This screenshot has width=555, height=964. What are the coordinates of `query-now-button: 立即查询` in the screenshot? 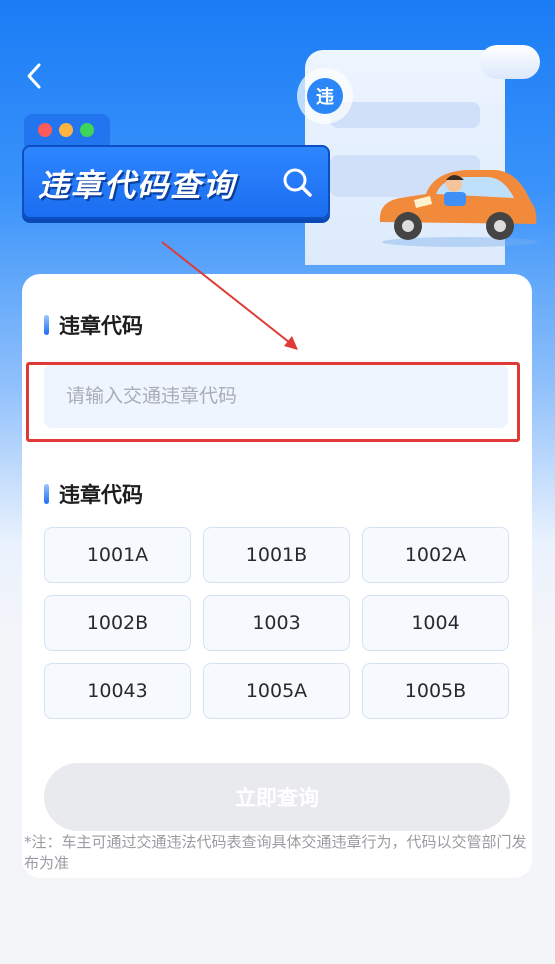 It's located at (277, 797).